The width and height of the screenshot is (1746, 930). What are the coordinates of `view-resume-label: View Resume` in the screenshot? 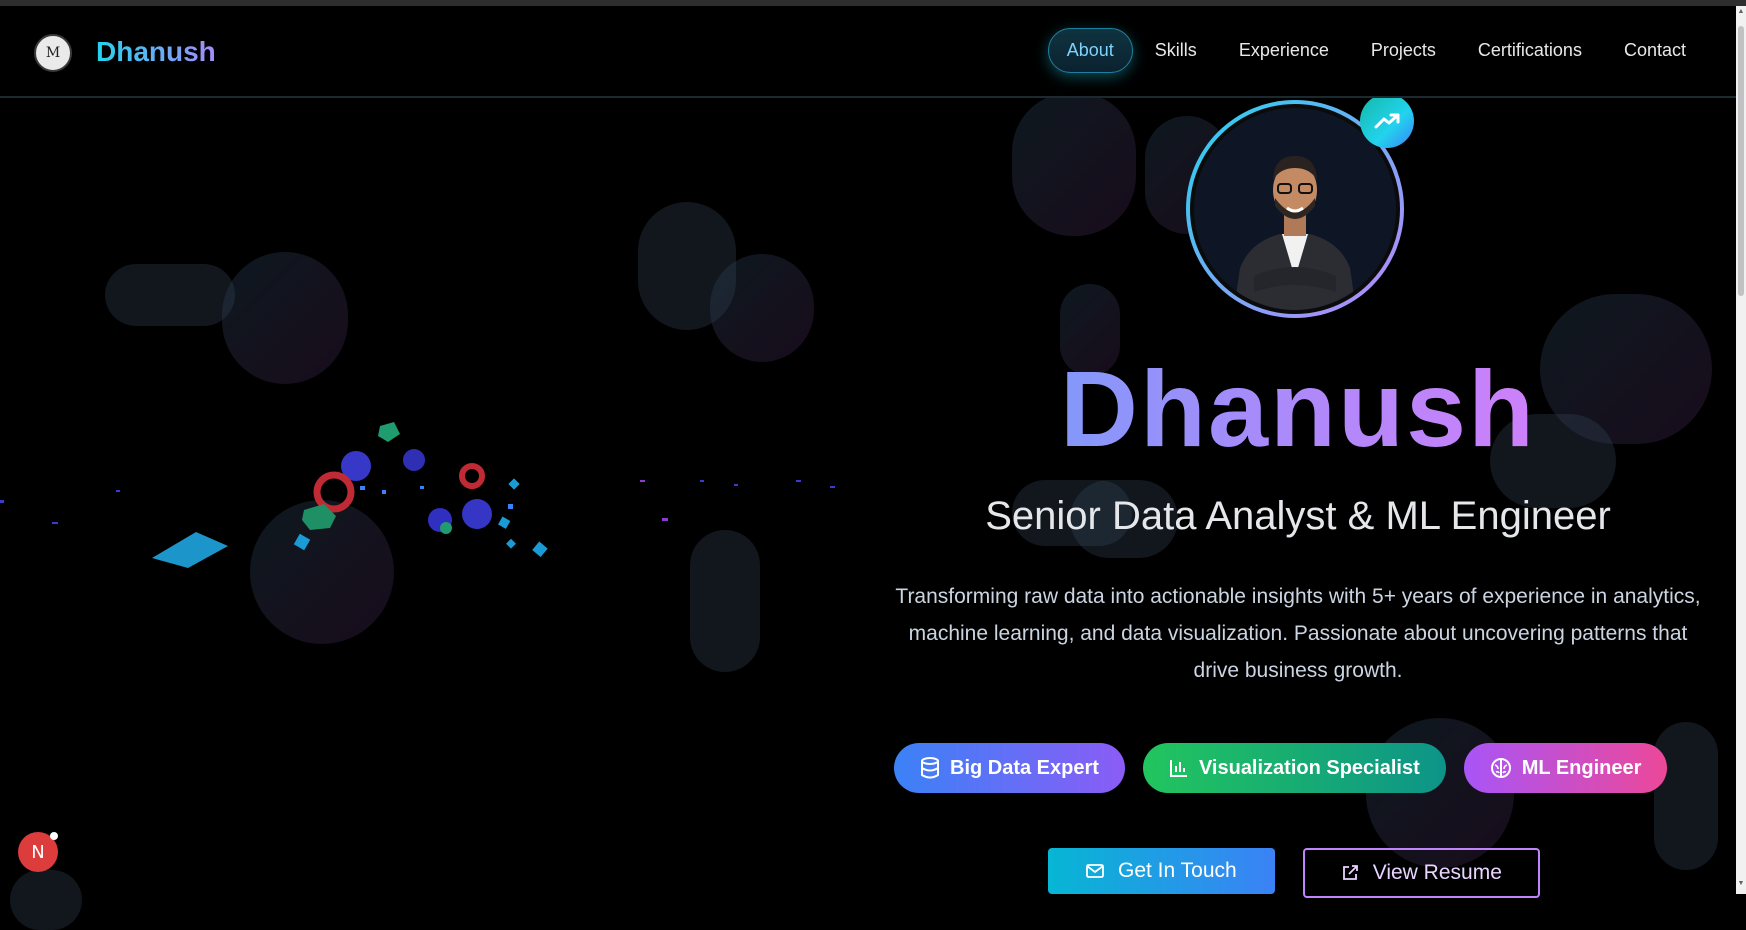 It's located at (1437, 872).